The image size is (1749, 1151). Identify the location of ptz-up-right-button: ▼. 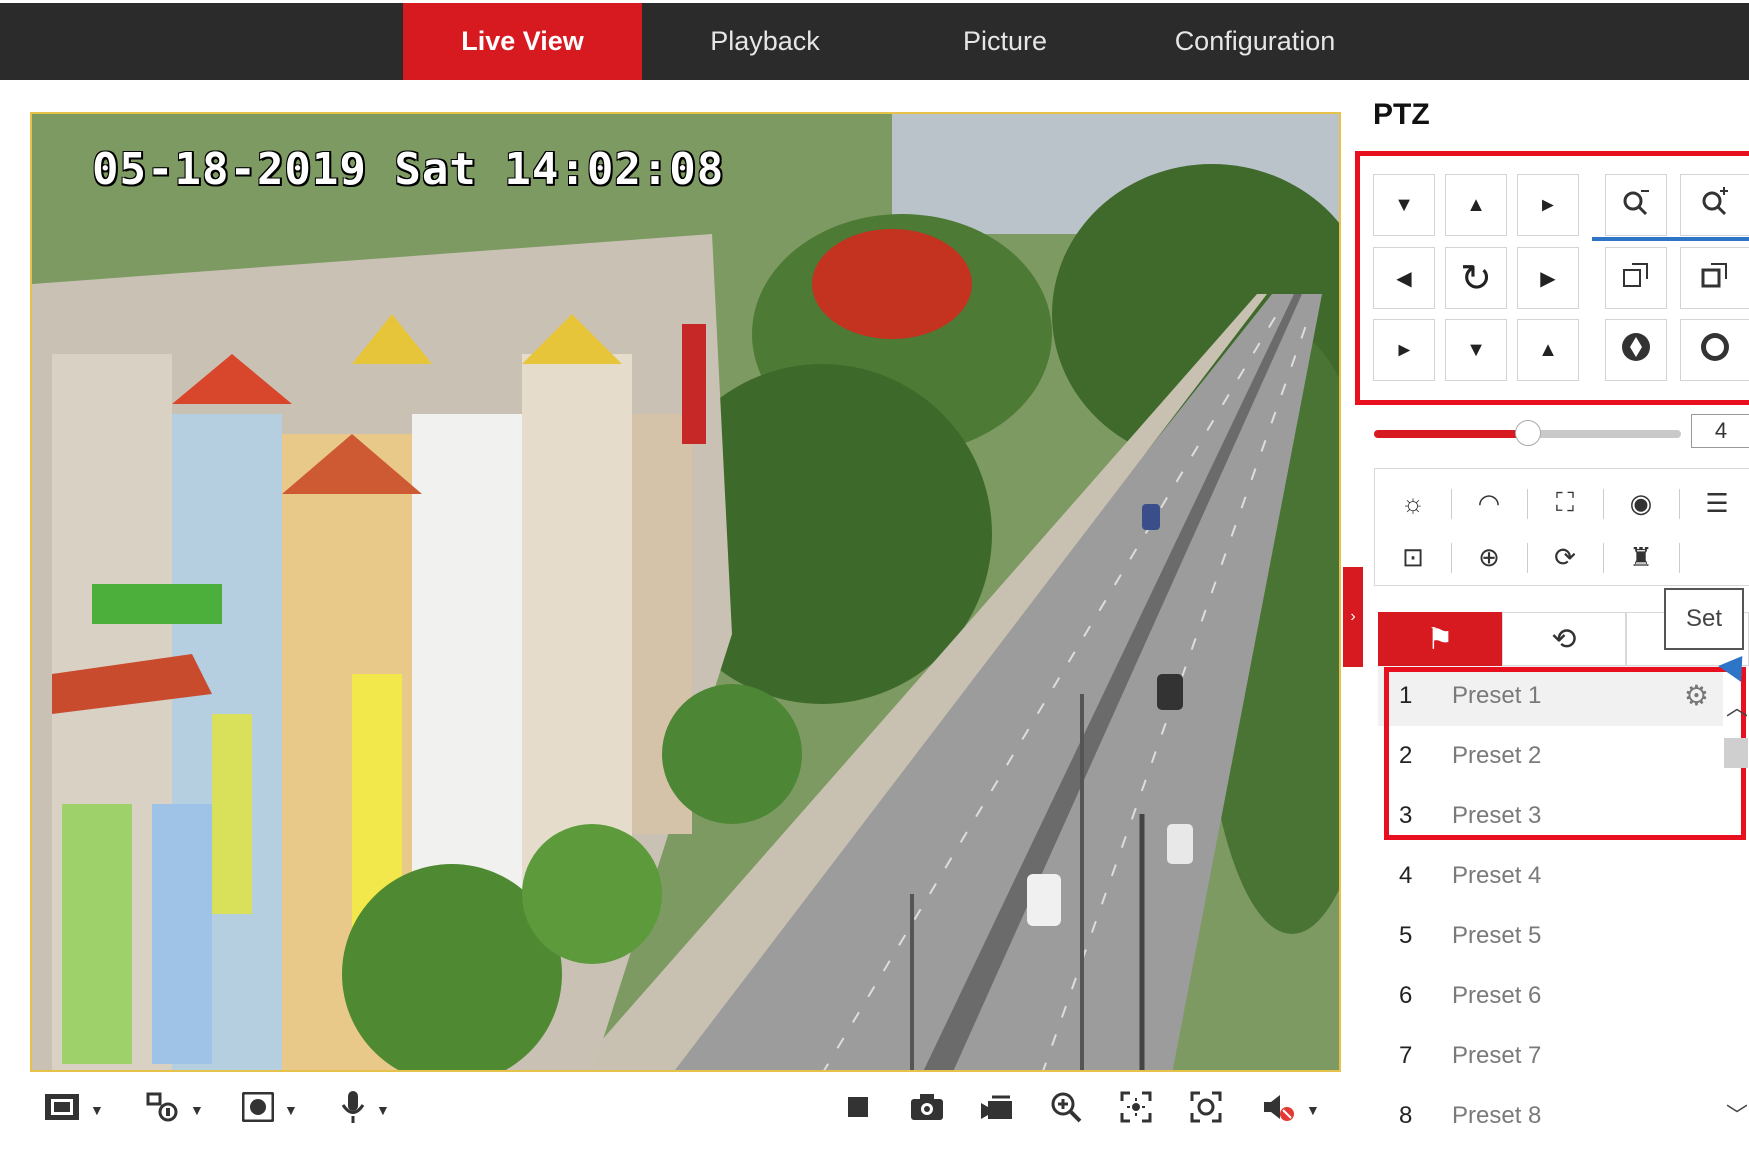
(1548, 205).